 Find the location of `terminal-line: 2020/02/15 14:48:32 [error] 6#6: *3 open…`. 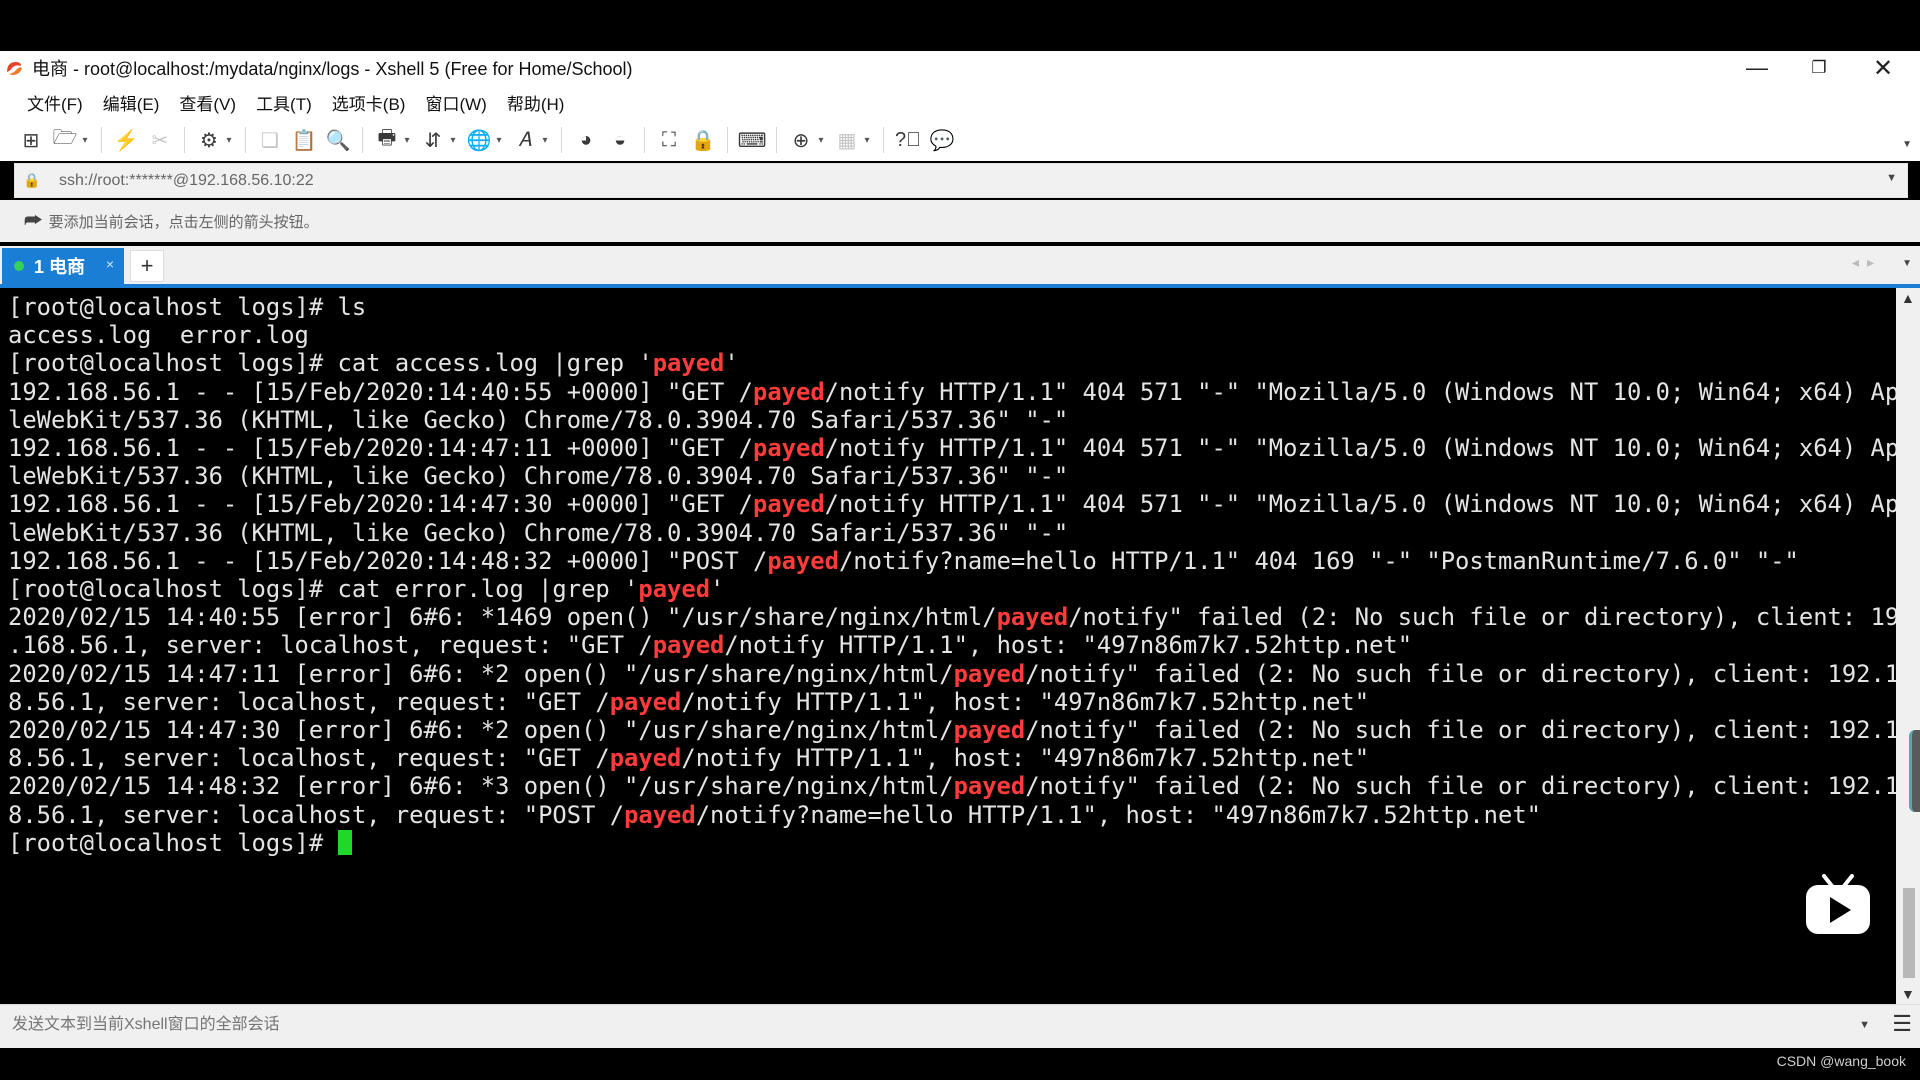

terminal-line: 2020/02/15 14:48:32 [error] 6#6: *3 open… is located at coordinates (961, 786).